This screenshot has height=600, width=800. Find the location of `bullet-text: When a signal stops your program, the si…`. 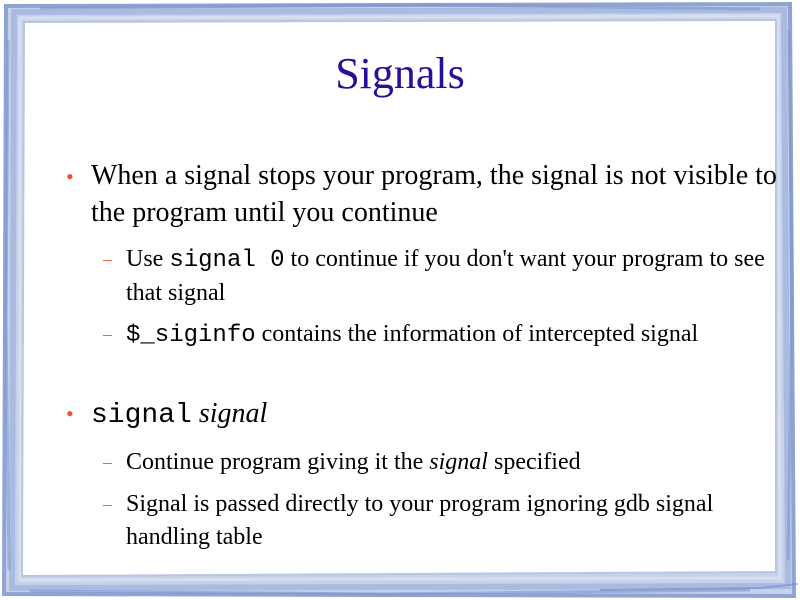

bullet-text: When a signal stops your program, the si… is located at coordinates (434, 194).